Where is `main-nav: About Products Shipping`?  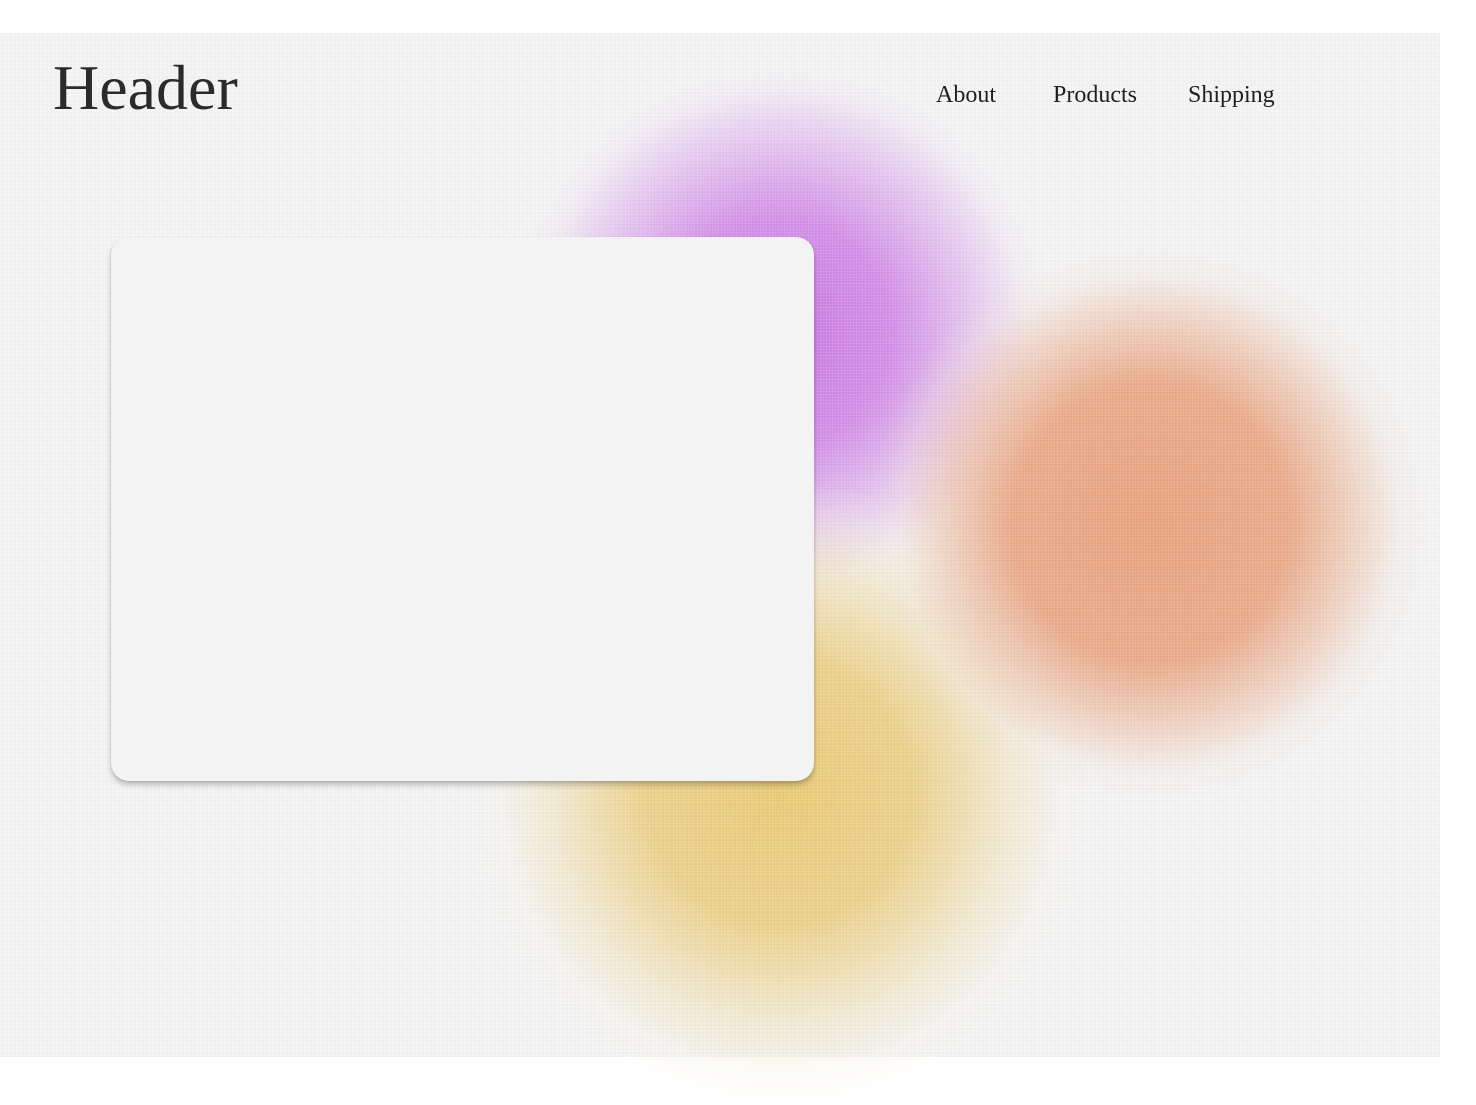 main-nav: About Products Shipping is located at coordinates (720, 96).